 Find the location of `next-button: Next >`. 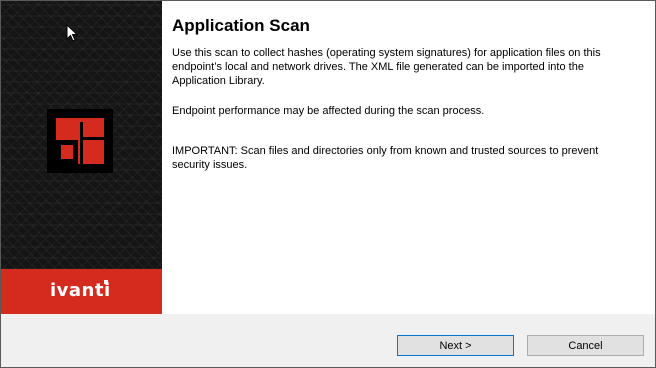

next-button: Next > is located at coordinates (455, 345).